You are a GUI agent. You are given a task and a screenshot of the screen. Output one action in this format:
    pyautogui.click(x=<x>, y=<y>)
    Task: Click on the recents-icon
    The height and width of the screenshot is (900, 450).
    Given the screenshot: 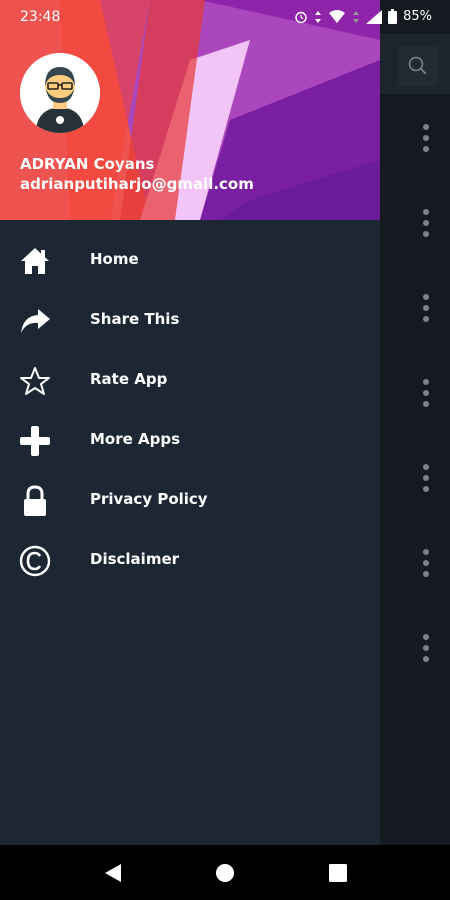 What is the action you would take?
    pyautogui.click(x=338, y=873)
    